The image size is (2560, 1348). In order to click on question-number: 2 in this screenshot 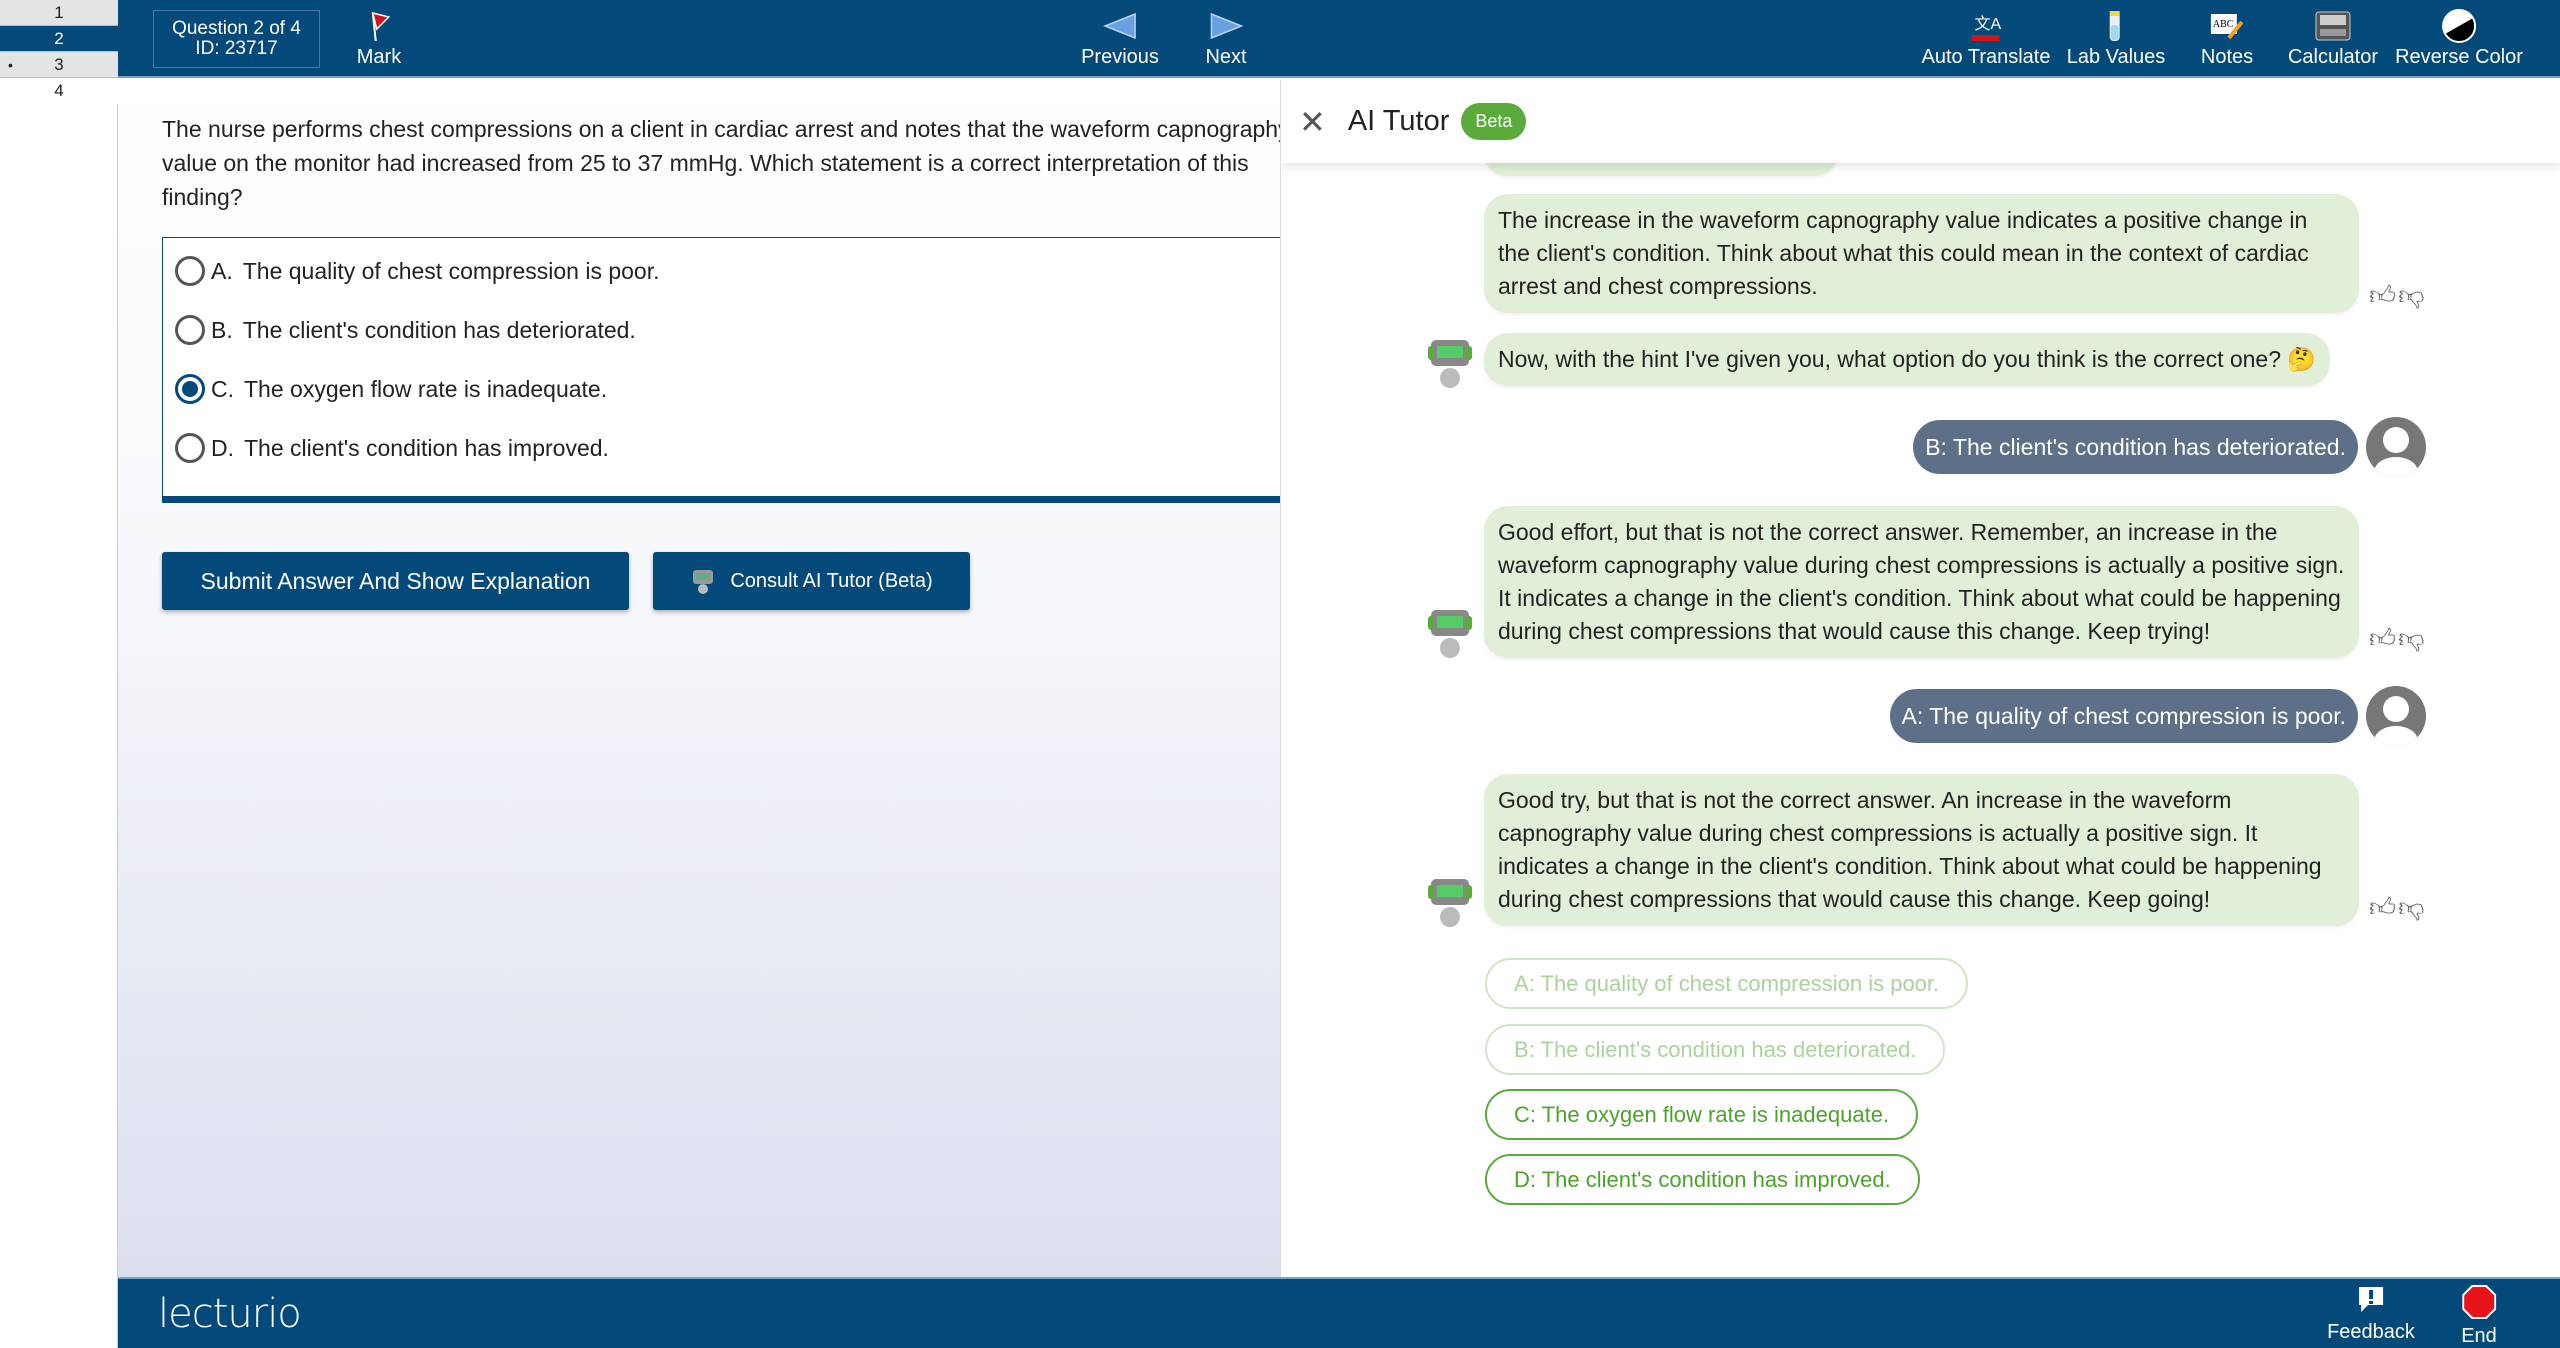, I will do `click(59, 38)`.